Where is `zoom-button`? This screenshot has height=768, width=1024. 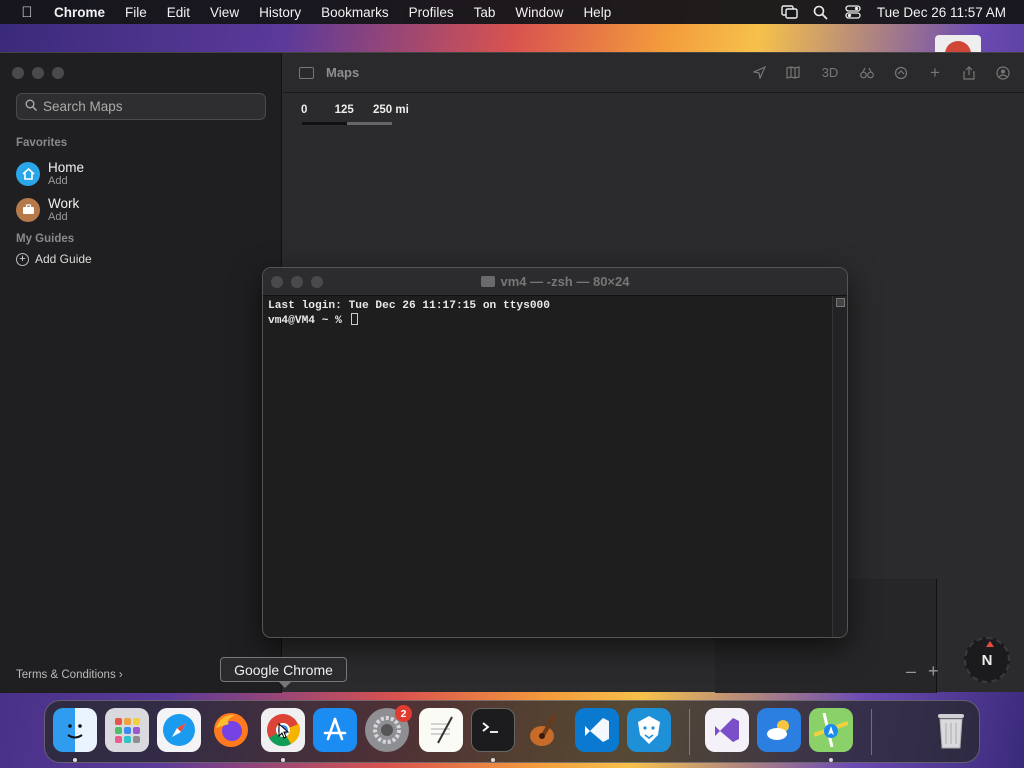
zoom-button is located at coordinates (58, 73).